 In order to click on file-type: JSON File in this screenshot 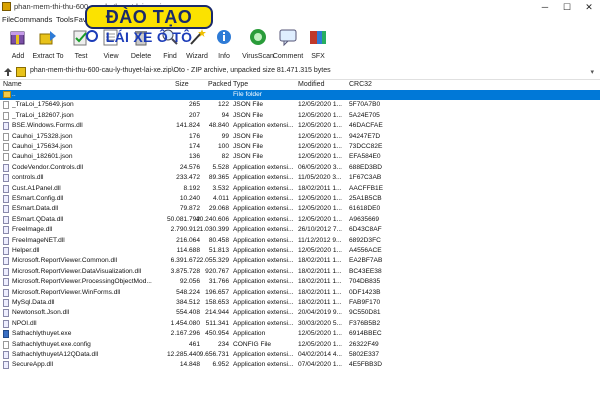, I will do `click(248, 146)`.